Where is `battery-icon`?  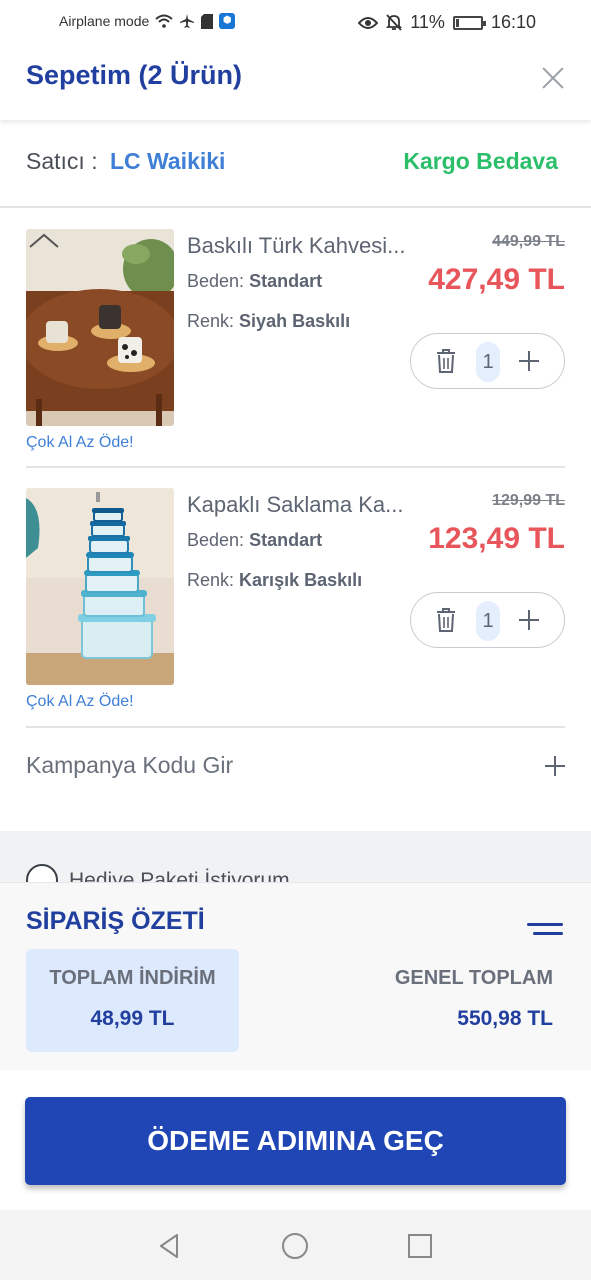 battery-icon is located at coordinates (469, 22).